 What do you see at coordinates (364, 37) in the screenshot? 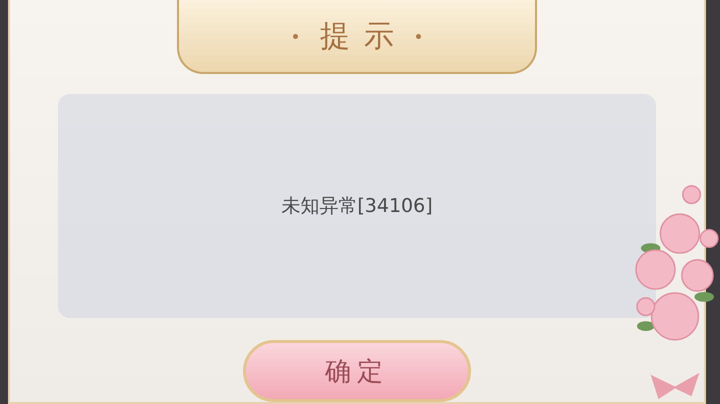
I see `dialog-title: 提示` at bounding box center [364, 37].